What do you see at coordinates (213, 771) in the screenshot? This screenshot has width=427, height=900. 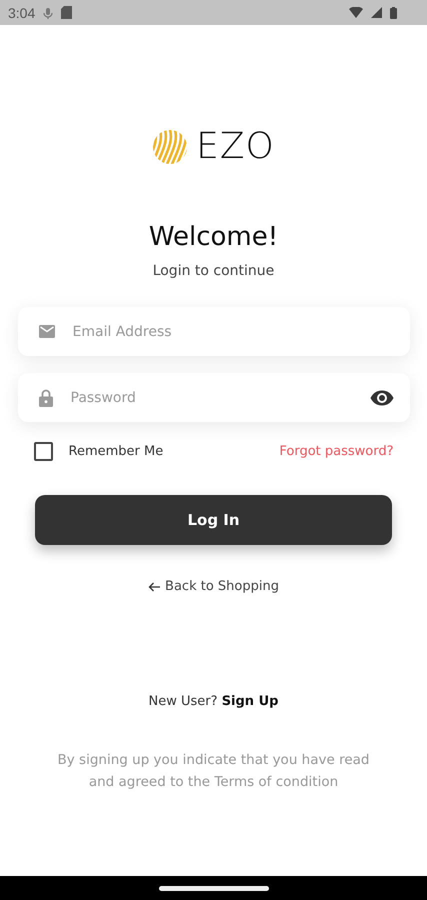 I see `terms-text: By signing up you indicate that you have read and agreed to the Terms of condition` at bounding box center [213, 771].